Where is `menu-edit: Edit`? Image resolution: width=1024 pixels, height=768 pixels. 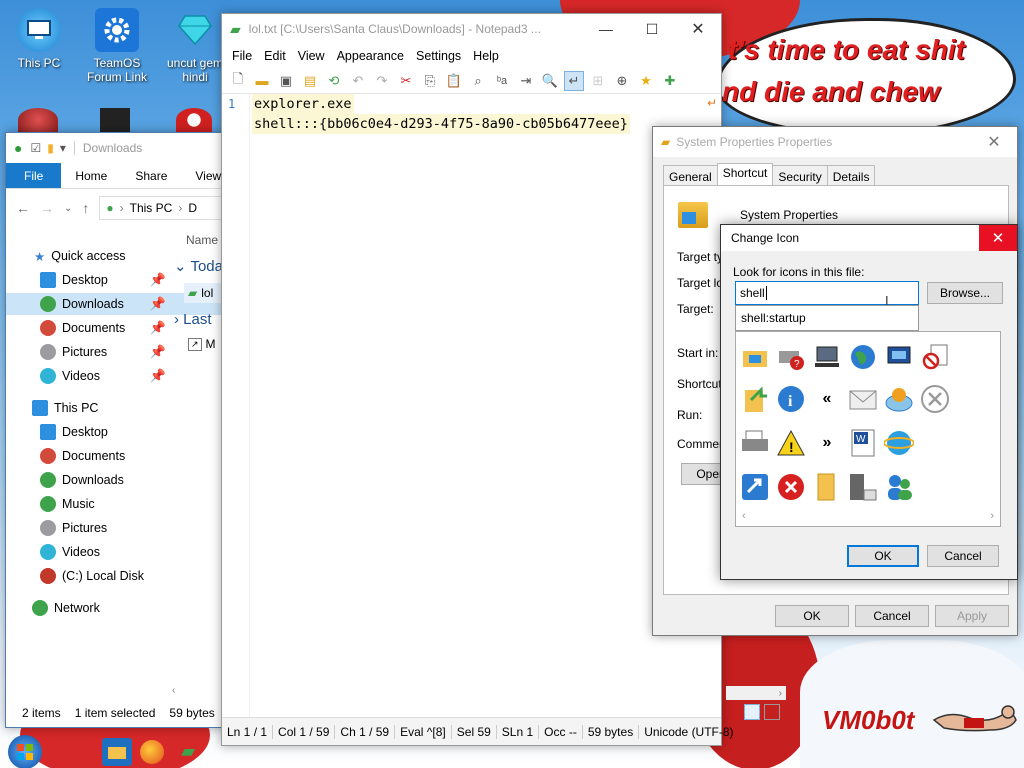
menu-edit: Edit is located at coordinates (275, 56).